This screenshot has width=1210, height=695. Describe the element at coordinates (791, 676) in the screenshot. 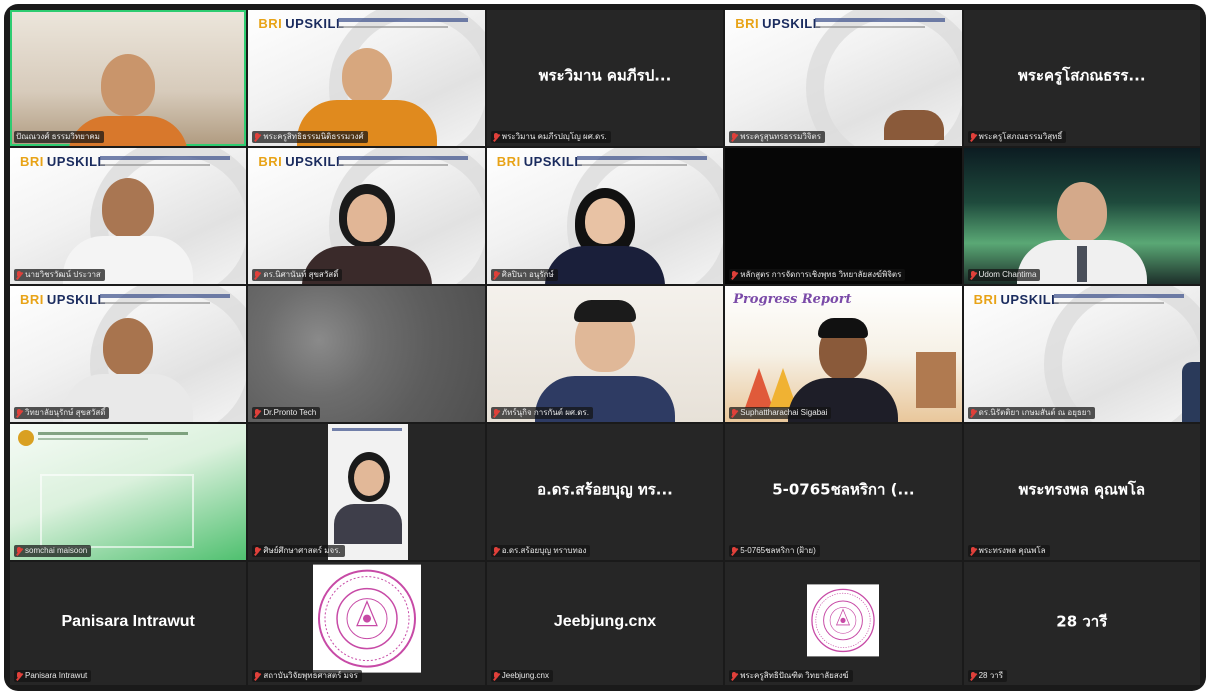

I see `participant-name-label: พระครูสิทธิปัณฑิต วิทยาลัยสงฆ์` at that location.